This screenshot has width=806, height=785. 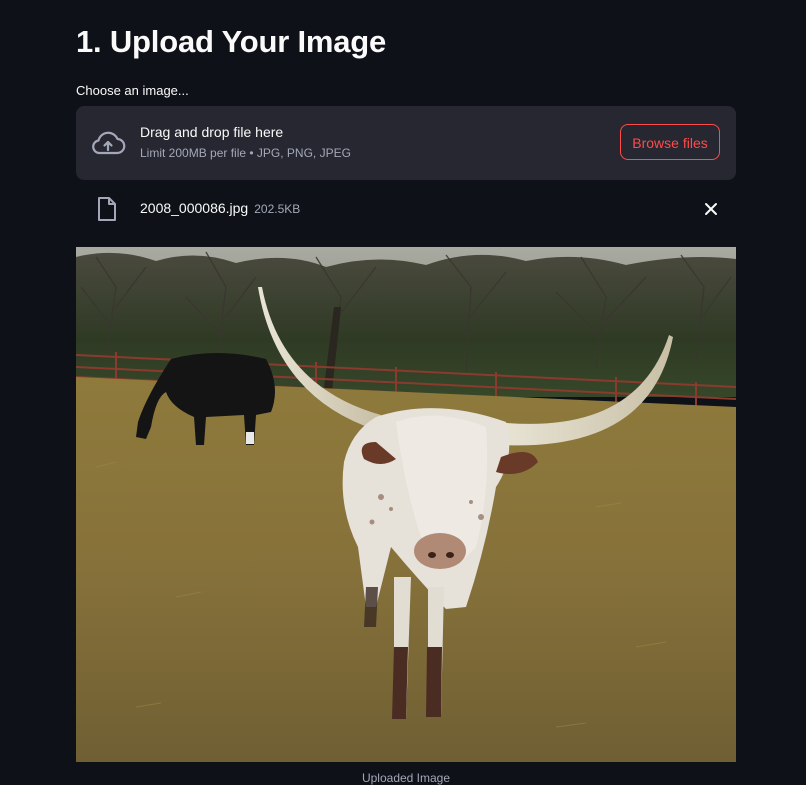 What do you see at coordinates (277, 209) in the screenshot?
I see `file-size: 202.5KB` at bounding box center [277, 209].